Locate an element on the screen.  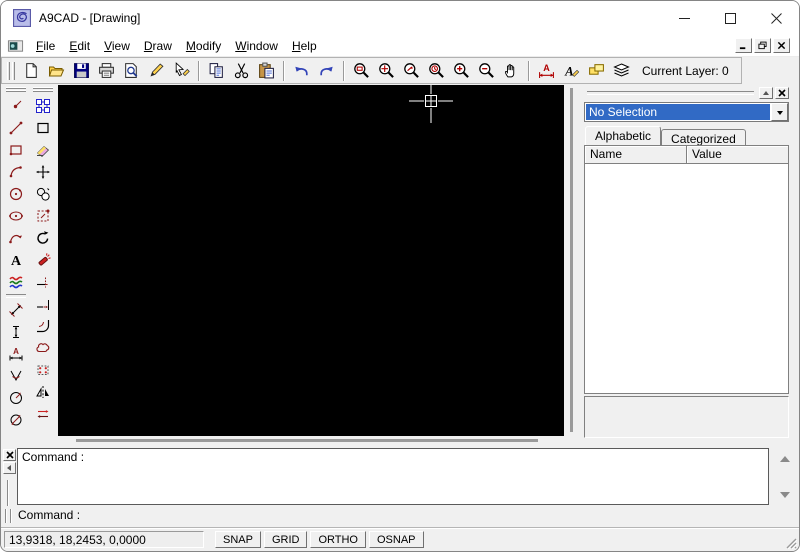
mdi-minimize-button is located at coordinates (743, 45).